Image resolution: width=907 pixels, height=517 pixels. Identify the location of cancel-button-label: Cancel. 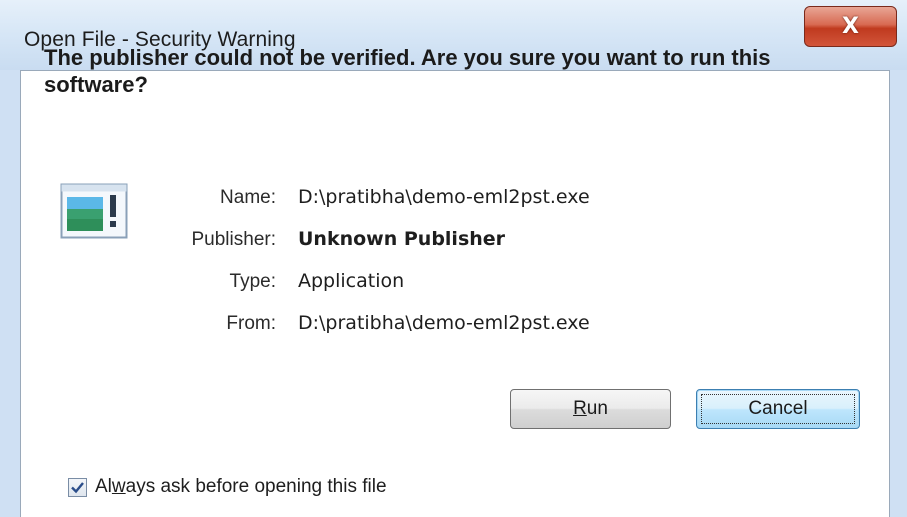
(778, 408).